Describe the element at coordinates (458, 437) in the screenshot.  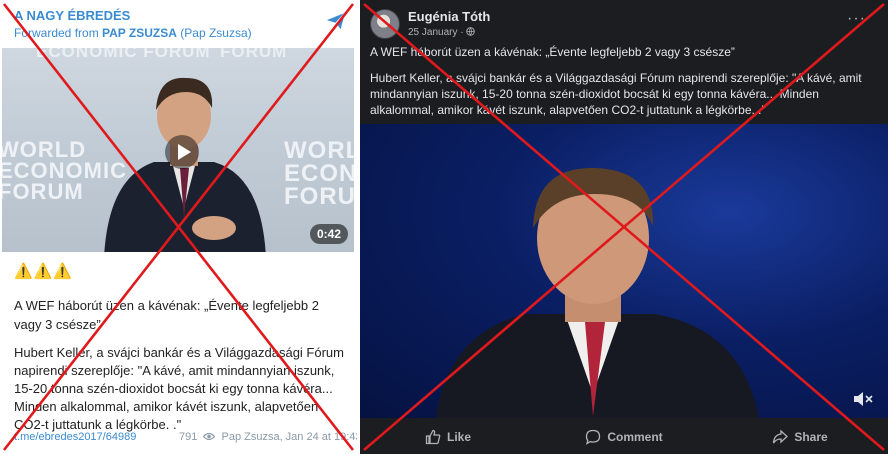
I see `like-label: Like` at that location.